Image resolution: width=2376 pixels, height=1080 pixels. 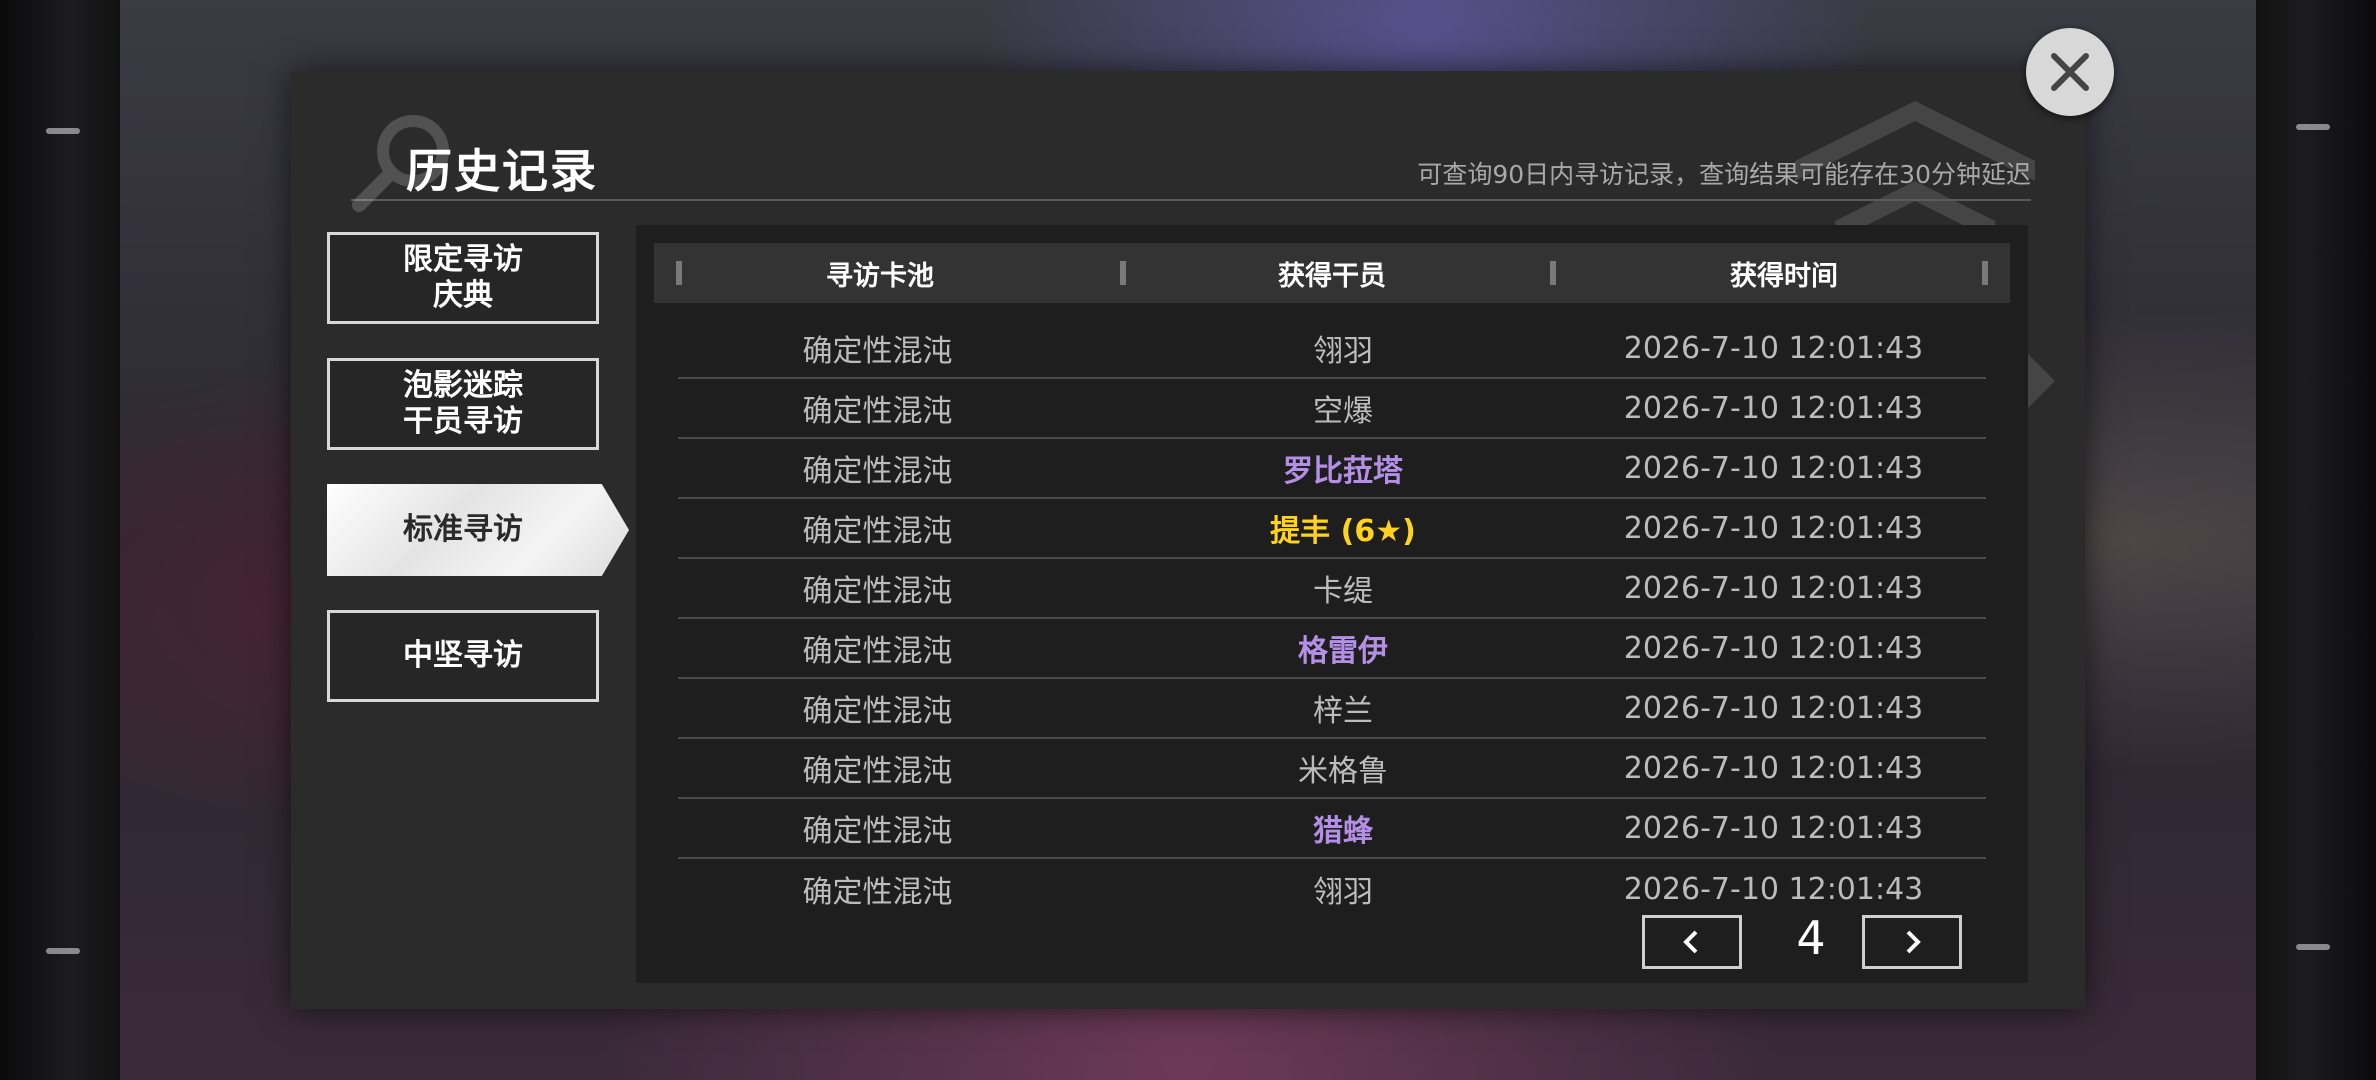 I want to click on close-icon, so click(x=2070, y=72).